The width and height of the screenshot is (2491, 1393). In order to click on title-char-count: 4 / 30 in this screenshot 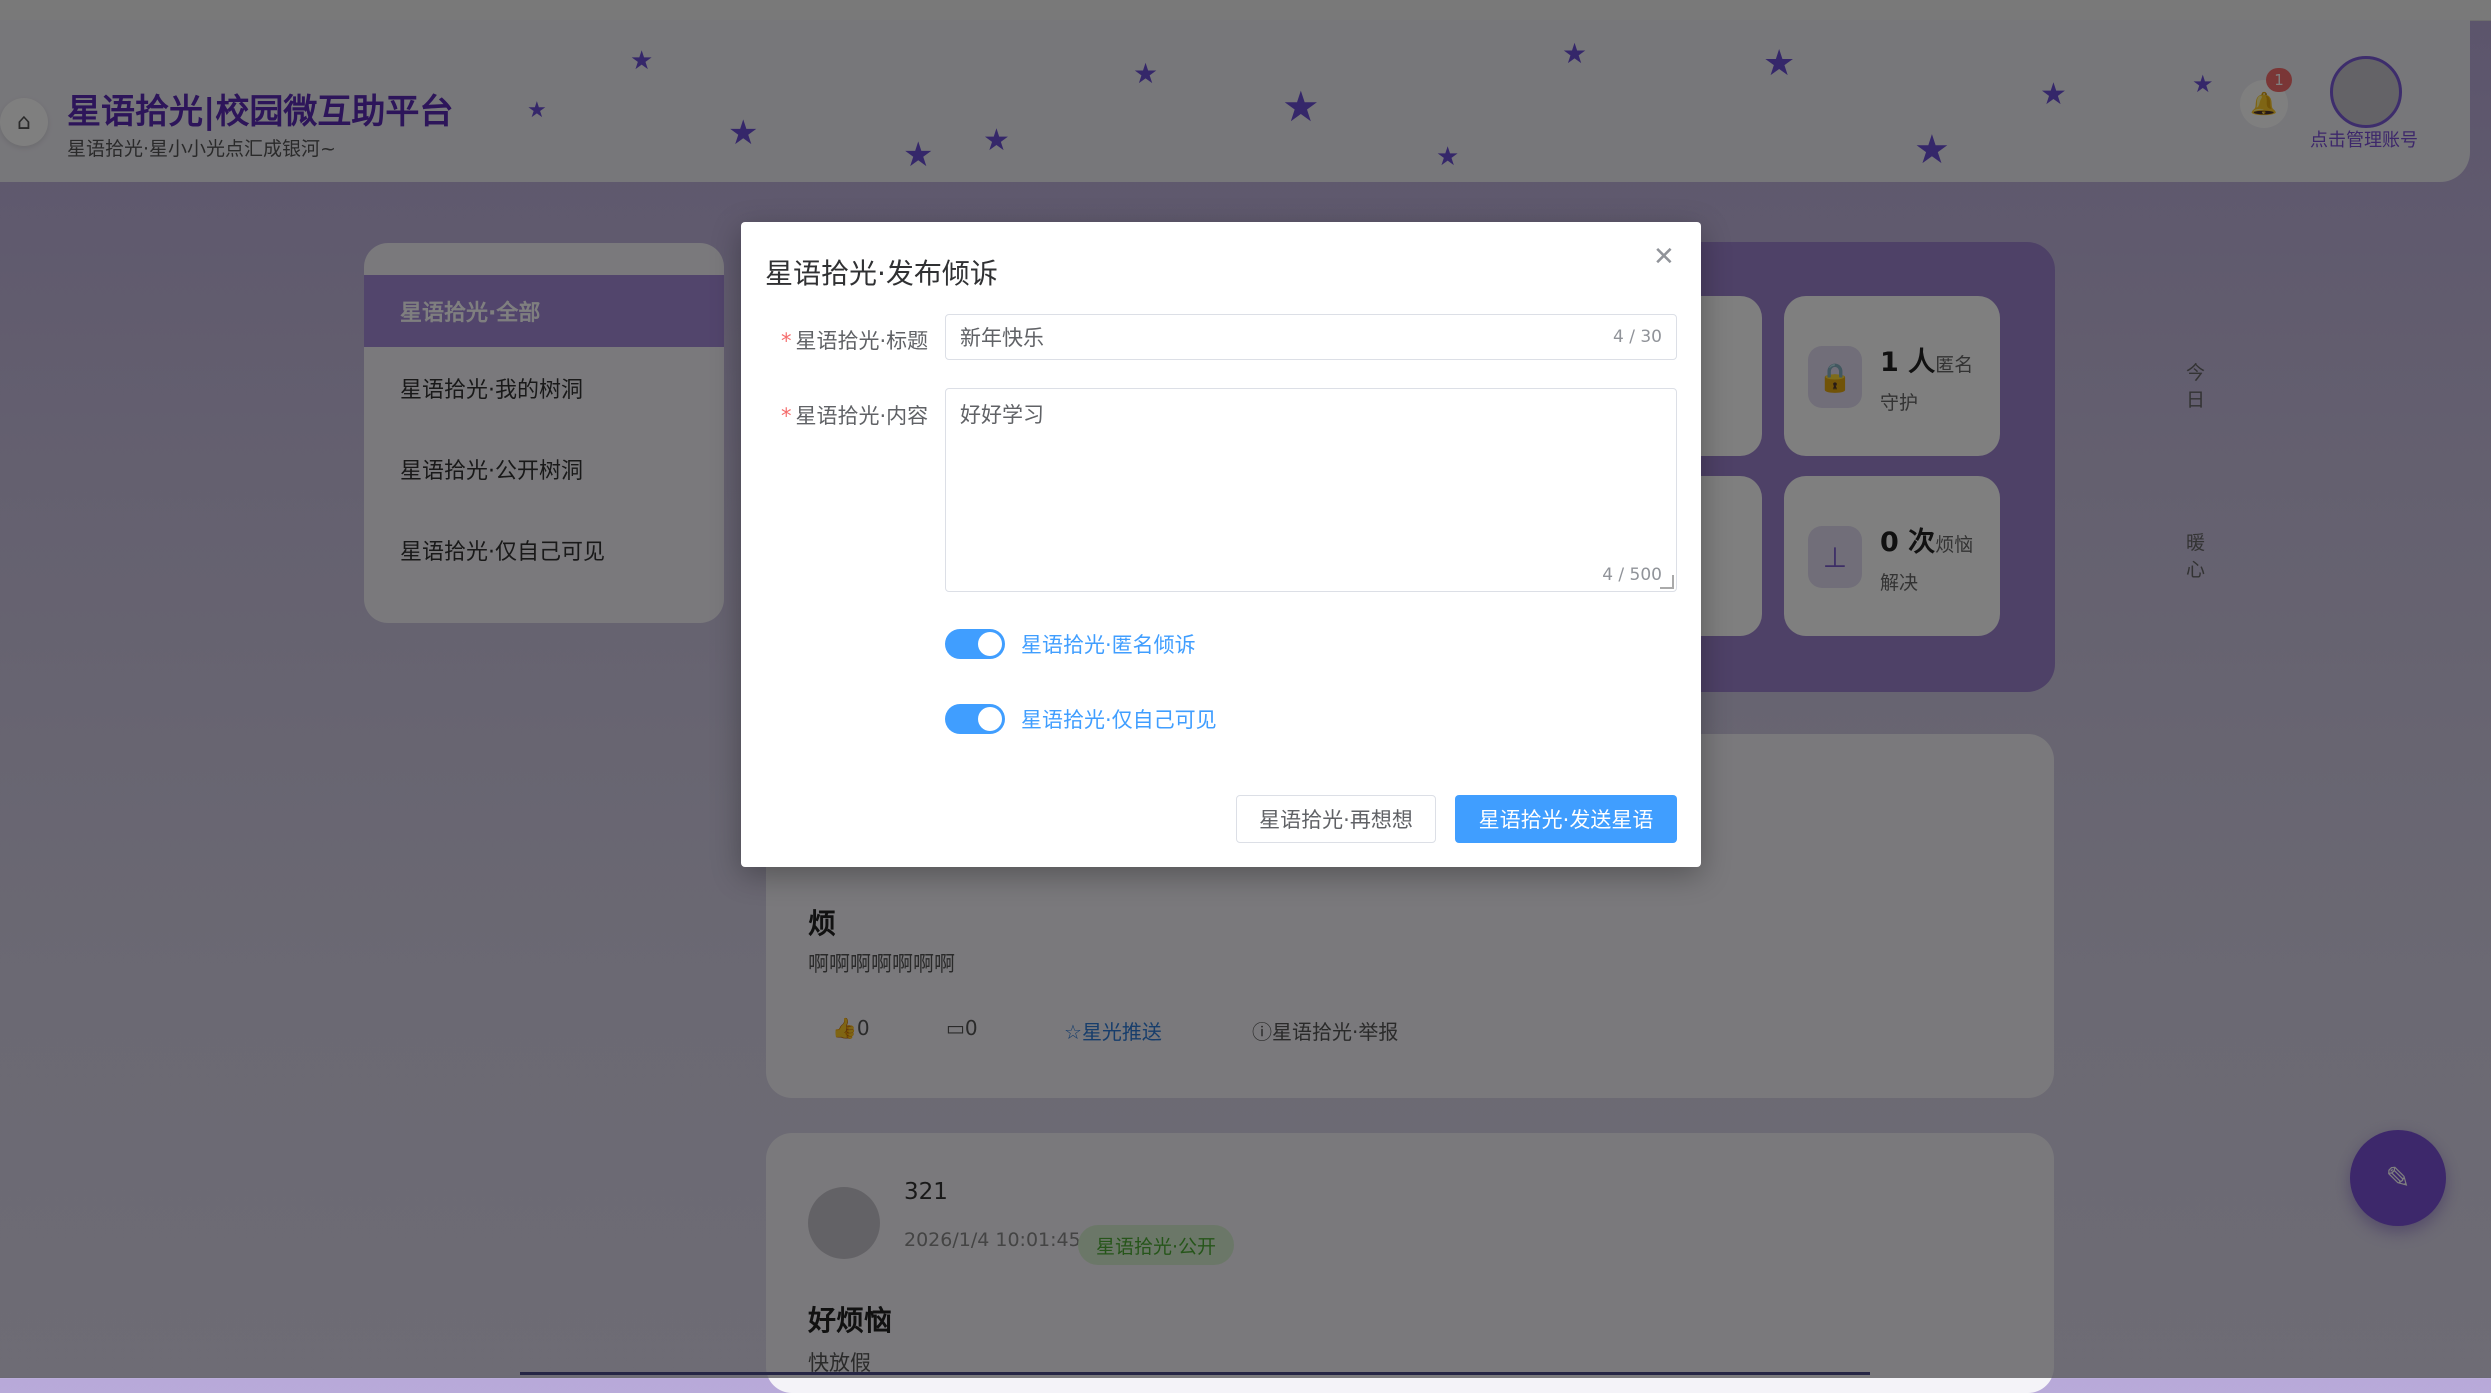, I will do `click(1637, 337)`.